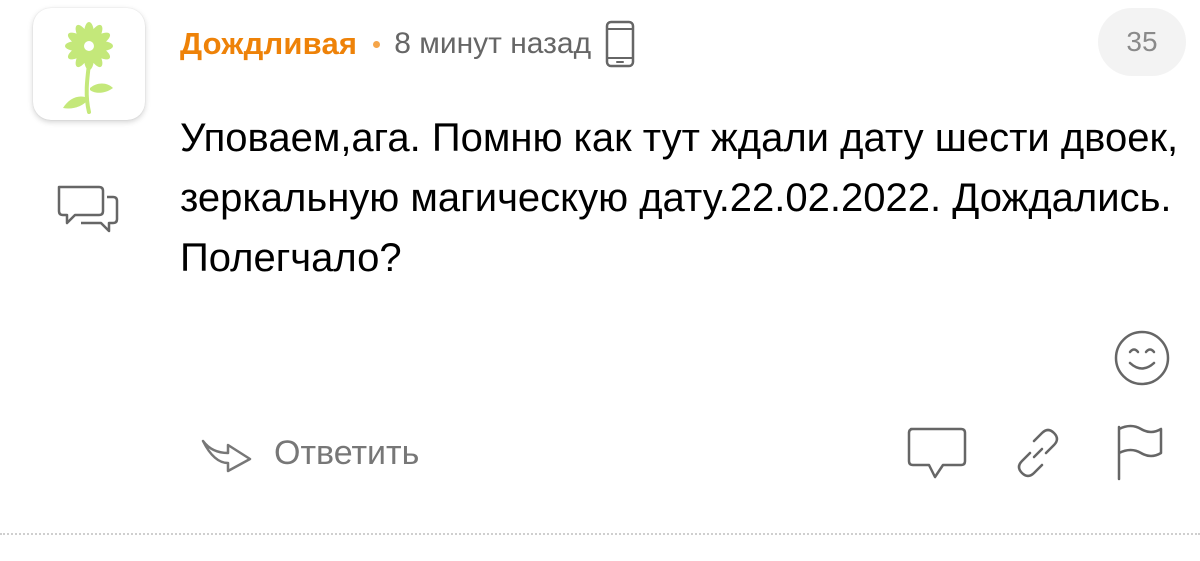 This screenshot has height=561, width=1200. I want to click on comment-icon, so click(937, 454).